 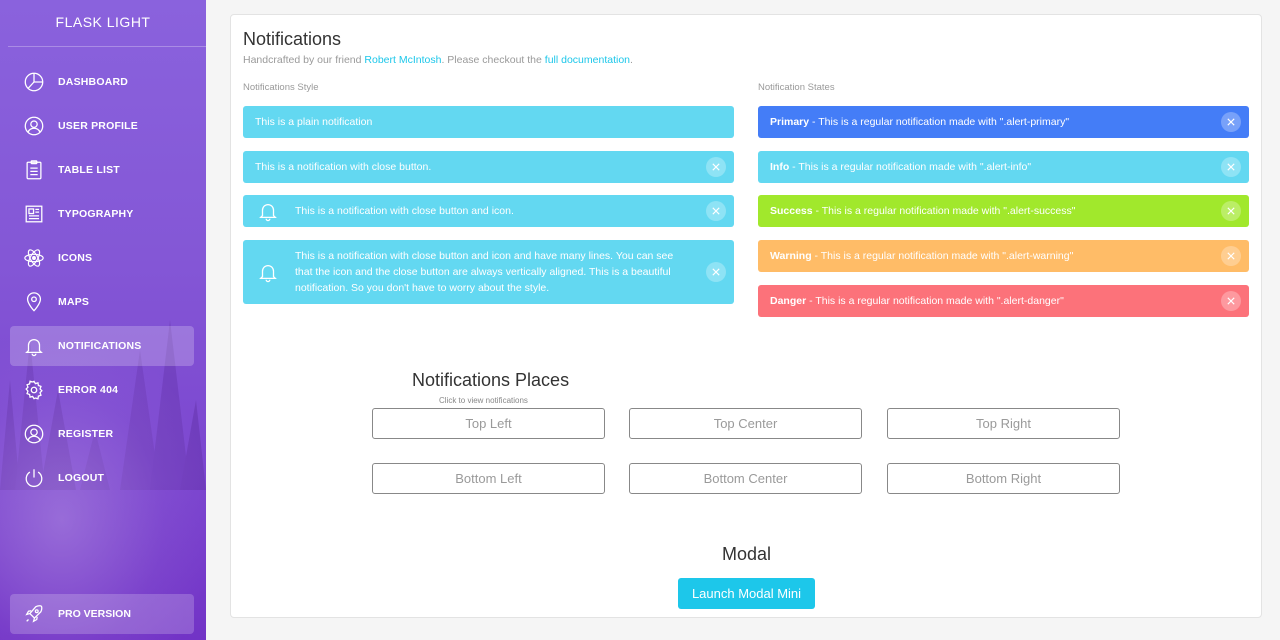 I want to click on notification-text: This is a plain notification, so click(x=314, y=122).